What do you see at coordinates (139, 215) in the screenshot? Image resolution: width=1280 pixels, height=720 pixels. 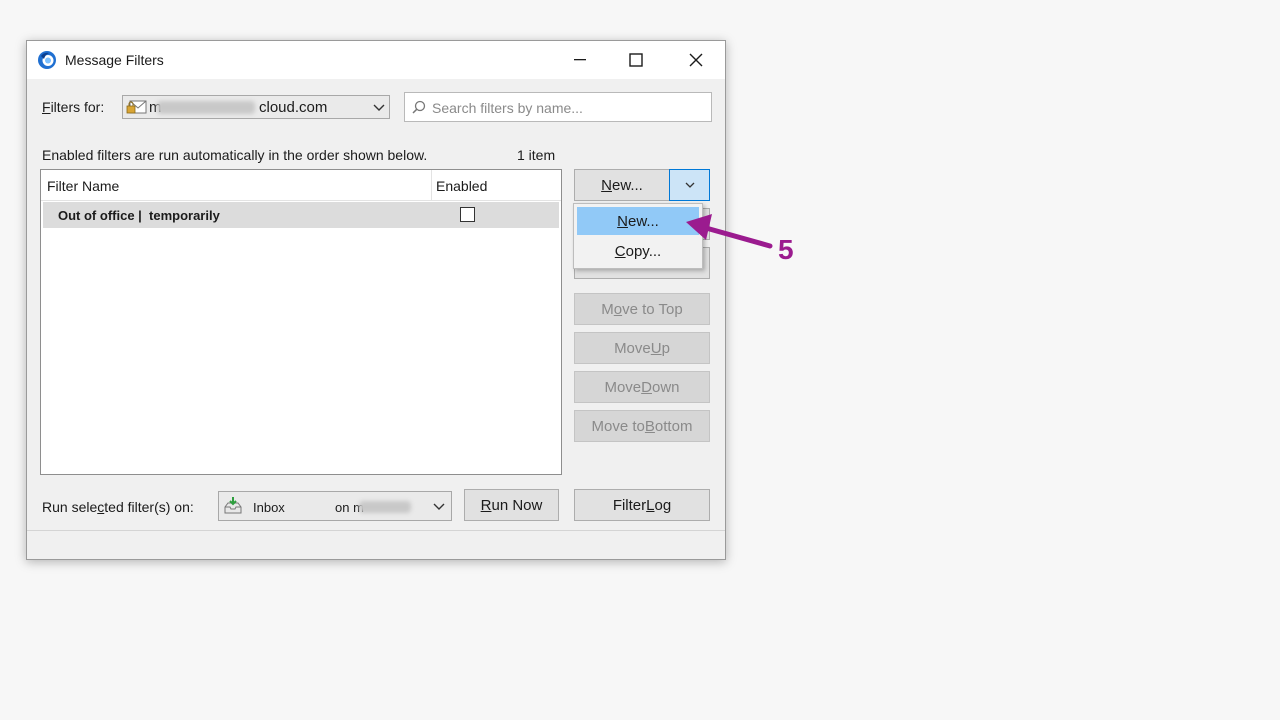 I see `filter-row-name: Out of office | temporarily` at bounding box center [139, 215].